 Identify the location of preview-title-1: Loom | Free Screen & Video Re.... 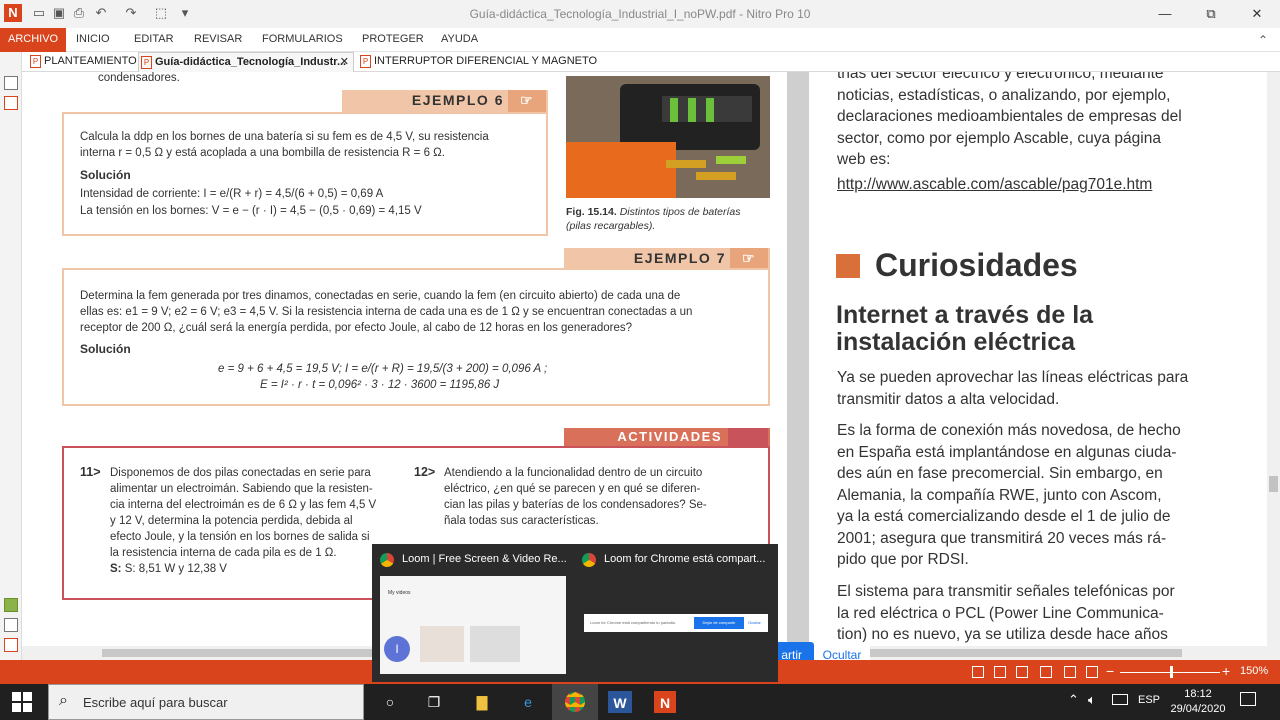
(485, 559).